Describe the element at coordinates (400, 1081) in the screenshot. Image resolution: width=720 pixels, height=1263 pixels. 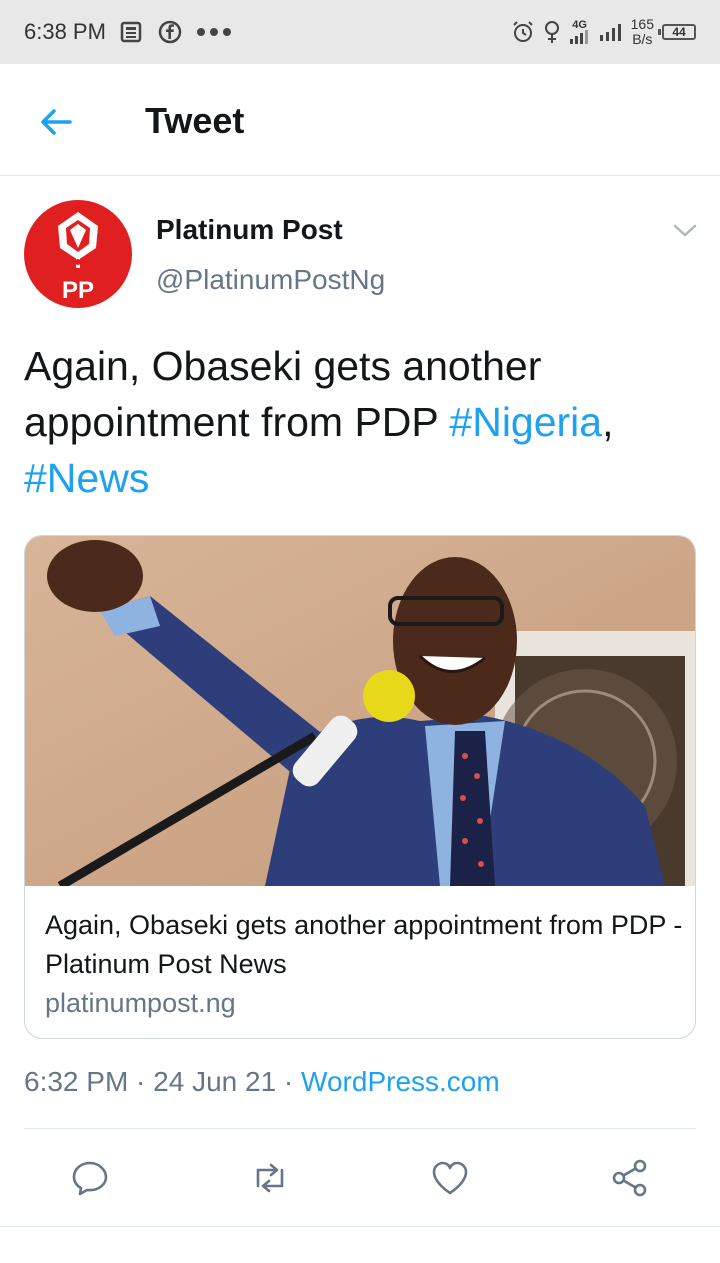
I see `tweet-source: WordPress.com` at that location.